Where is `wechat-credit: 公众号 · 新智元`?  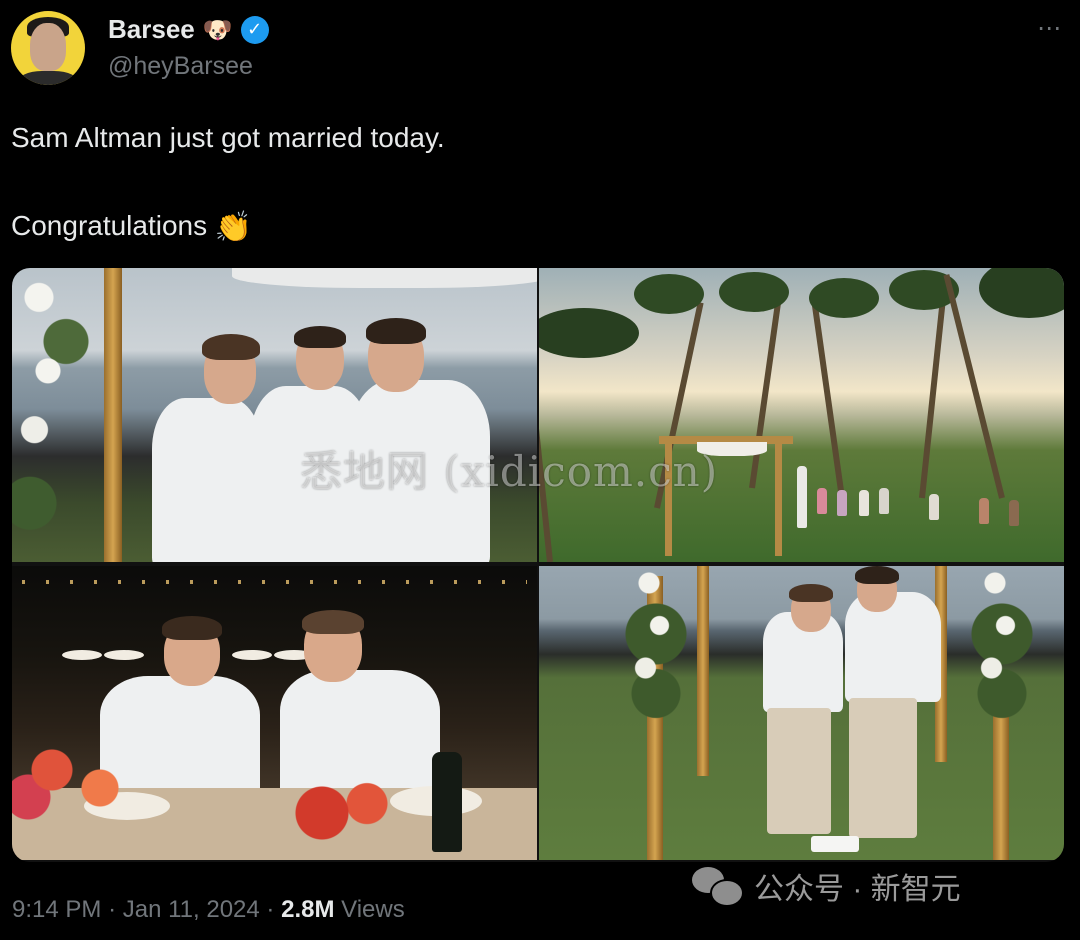 wechat-credit: 公众号 · 新智元 is located at coordinates (826, 886).